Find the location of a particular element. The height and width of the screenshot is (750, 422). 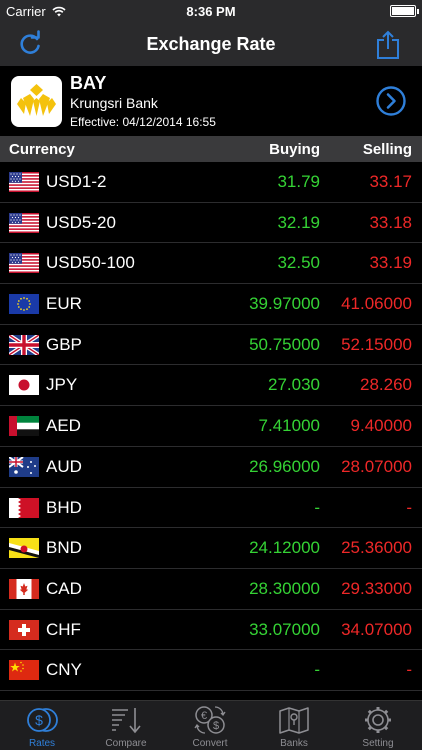

buying-column-header: Buying is located at coordinates (294, 149).